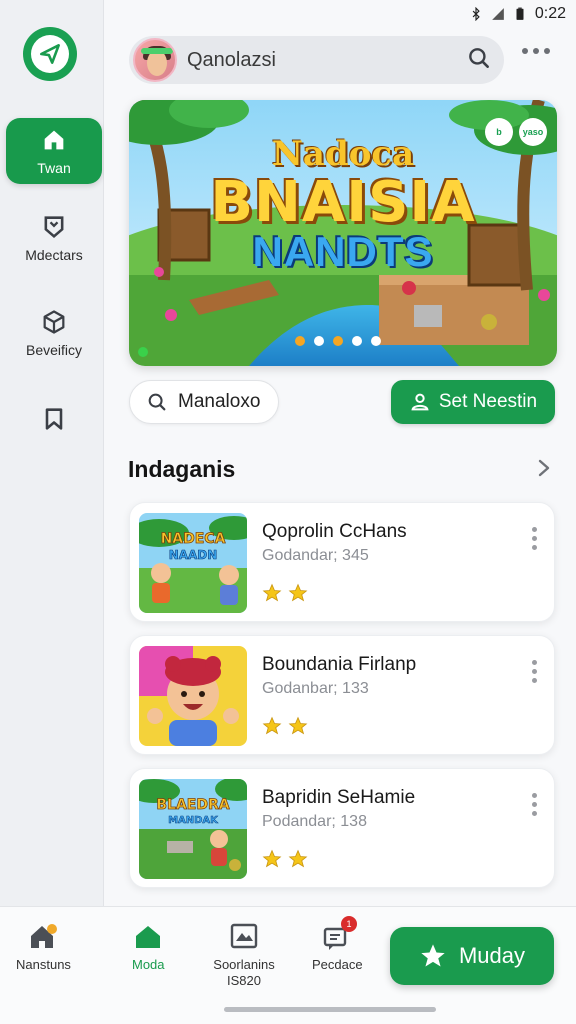 This screenshot has width=576, height=1024. Describe the element at coordinates (314, 821) in the screenshot. I see `card-subtitle: Podandar; 138` at that location.